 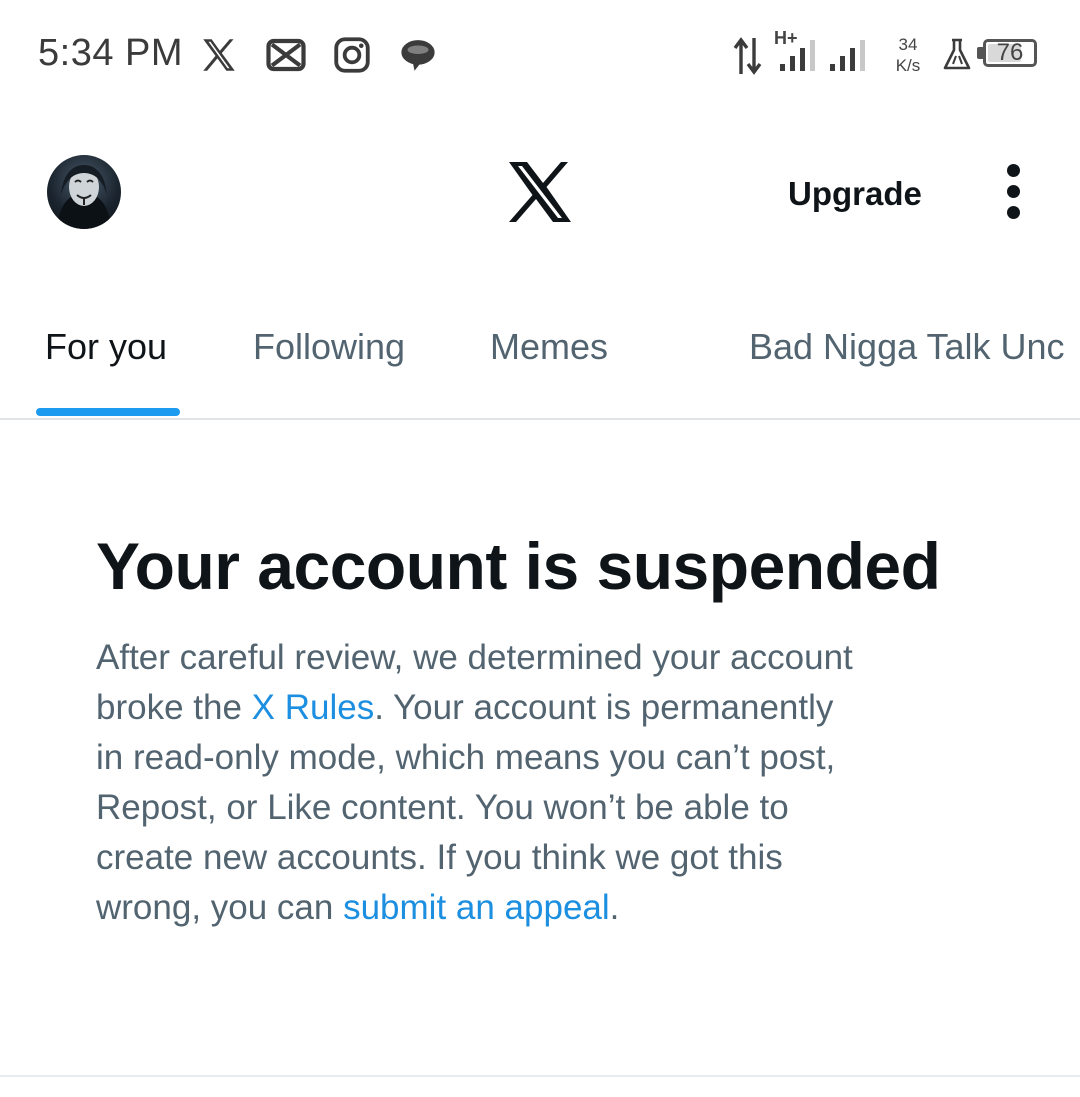 I want to click on profile-avatar, so click(x=84, y=192).